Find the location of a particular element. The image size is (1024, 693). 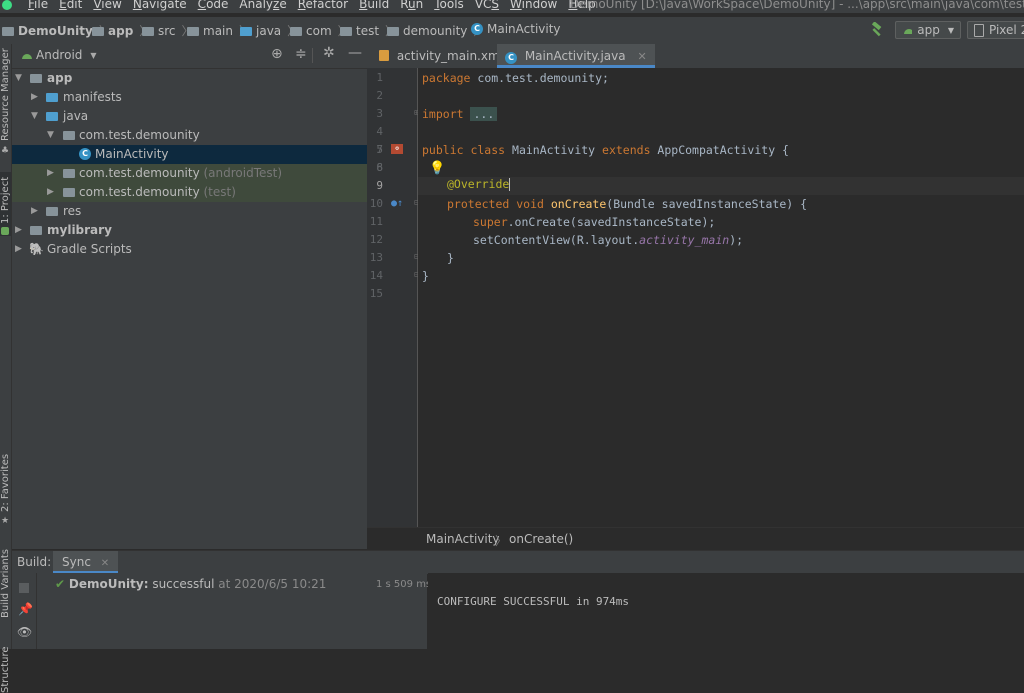

menu-item-view: View is located at coordinates (107, 5).